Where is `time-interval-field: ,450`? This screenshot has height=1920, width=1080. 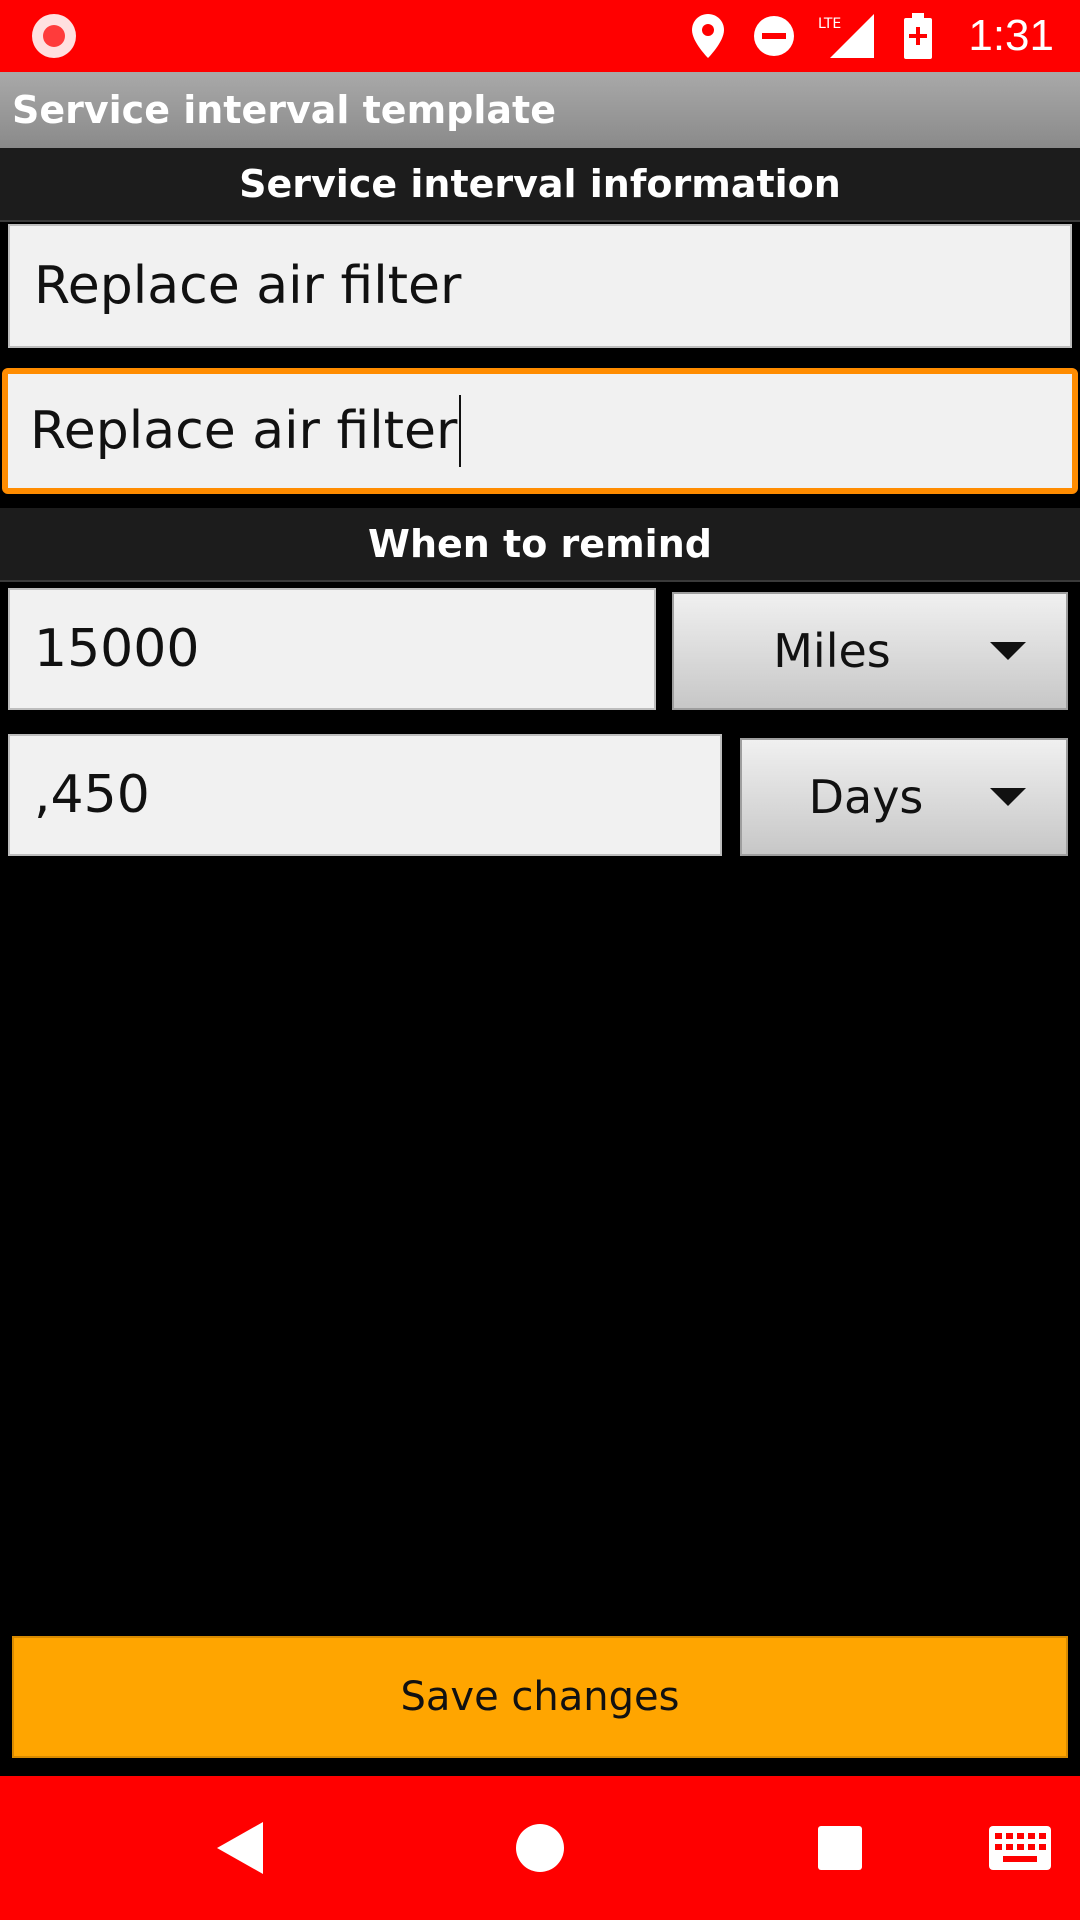 time-interval-field: ,450 is located at coordinates (365, 795).